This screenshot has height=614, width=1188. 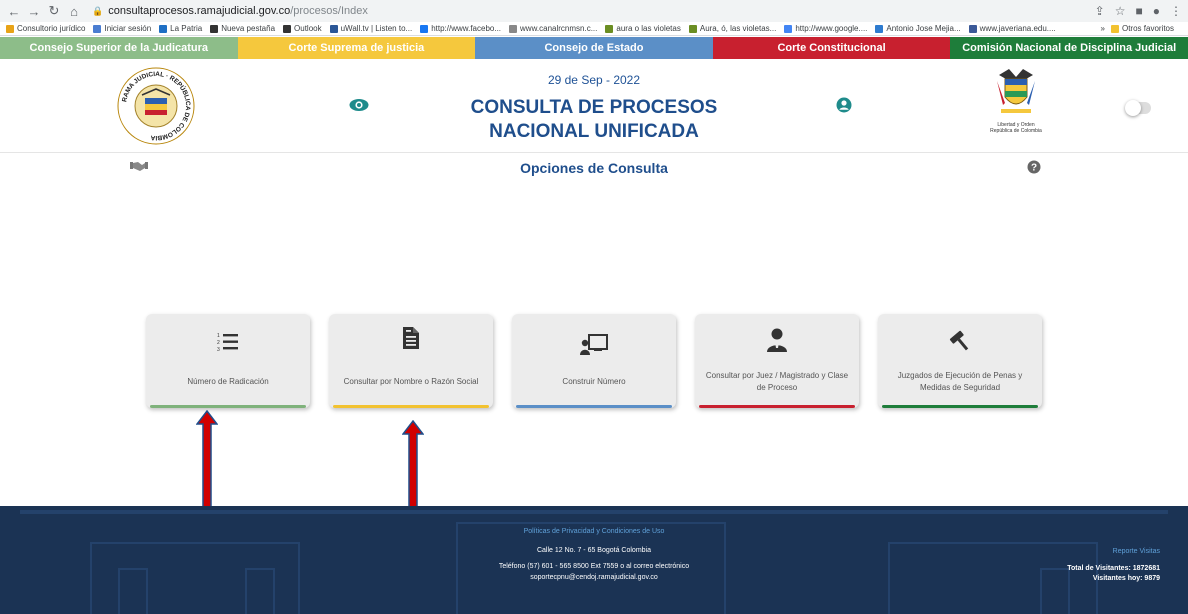 What do you see at coordinates (1069, 48) in the screenshot?
I see `nav-comision-disciplina: Comisión Nacional de Disciplina Judicial` at bounding box center [1069, 48].